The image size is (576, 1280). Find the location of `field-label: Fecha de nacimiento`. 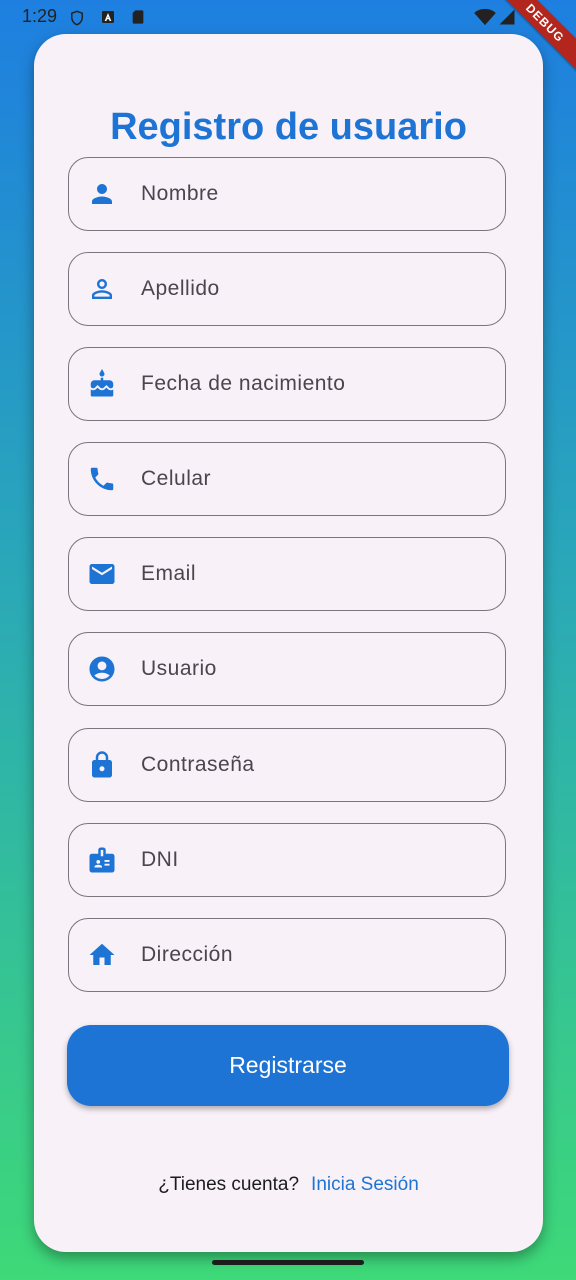

field-label: Fecha de nacimiento is located at coordinates (243, 383).